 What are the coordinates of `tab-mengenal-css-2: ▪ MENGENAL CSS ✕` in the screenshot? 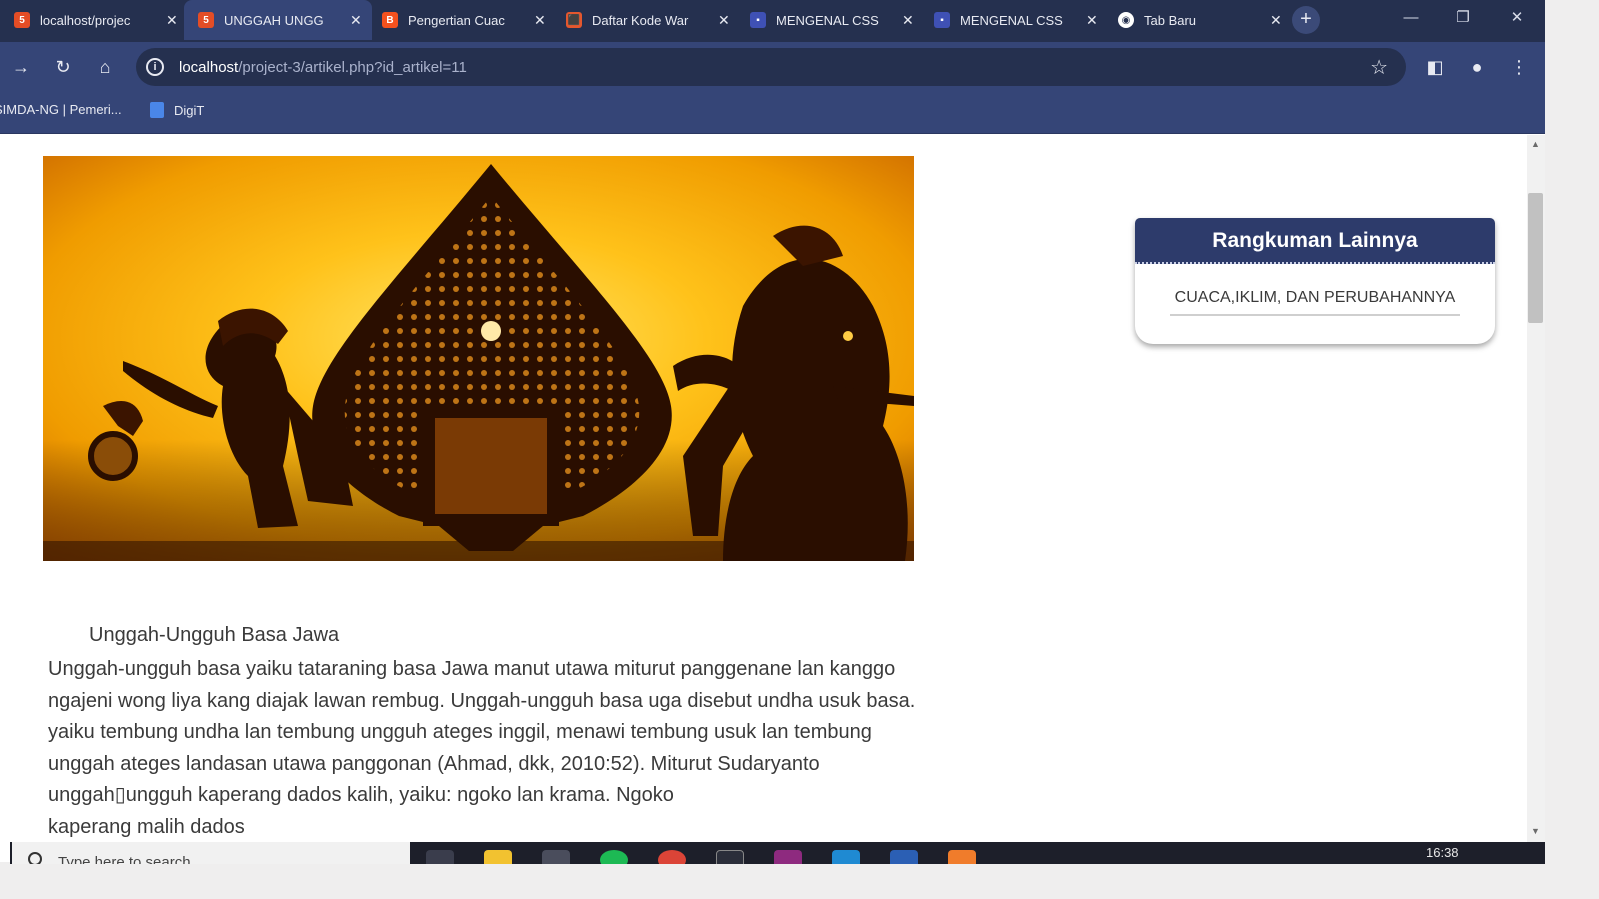 It's located at (1014, 20).